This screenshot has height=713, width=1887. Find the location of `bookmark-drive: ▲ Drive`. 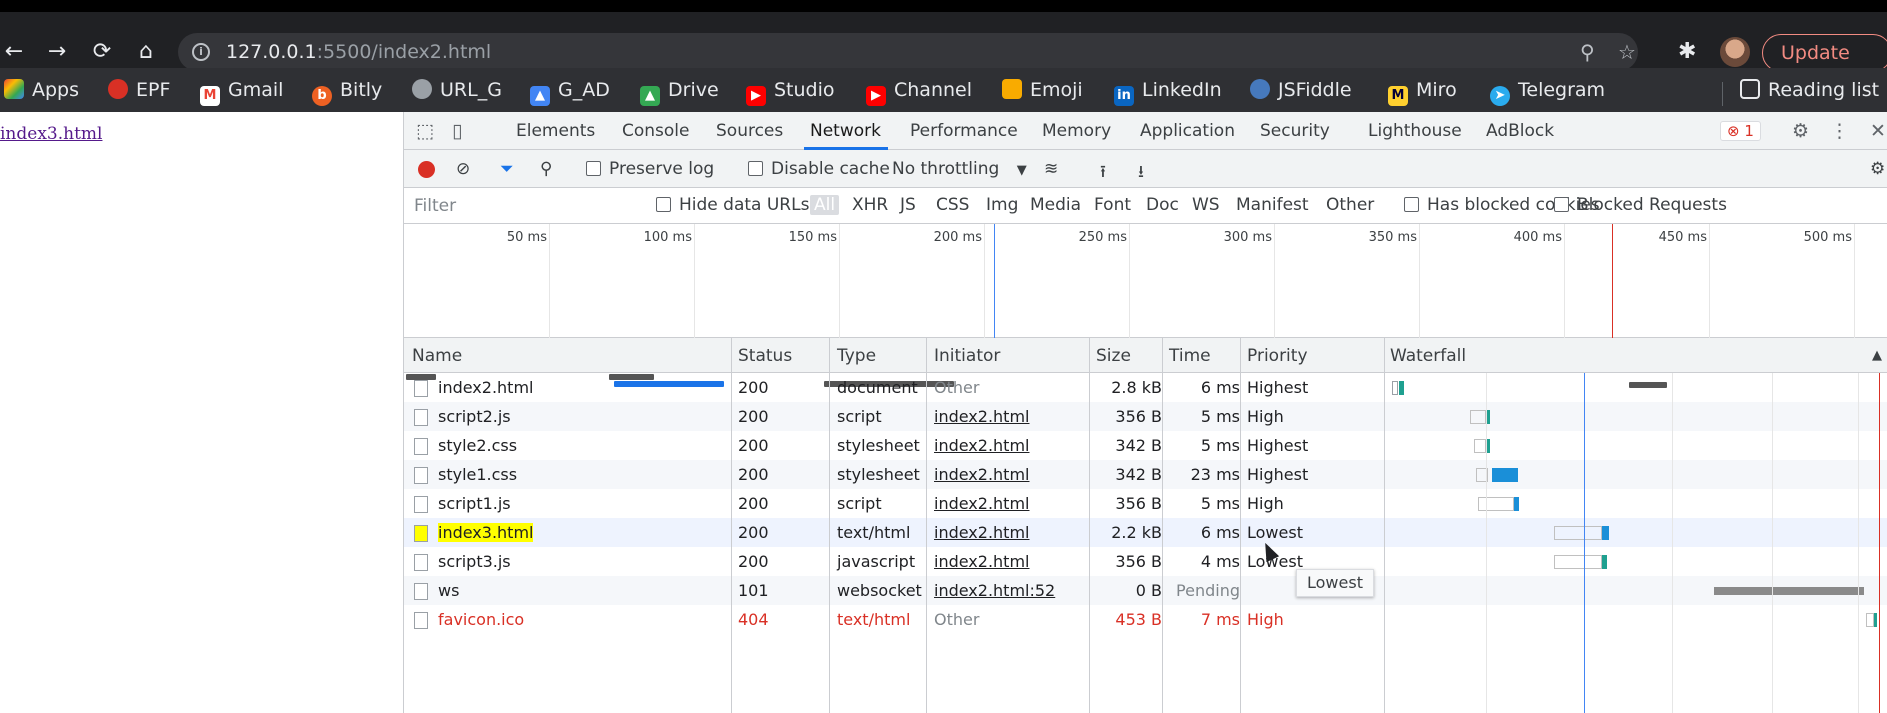

bookmark-drive: ▲ Drive is located at coordinates (679, 91).